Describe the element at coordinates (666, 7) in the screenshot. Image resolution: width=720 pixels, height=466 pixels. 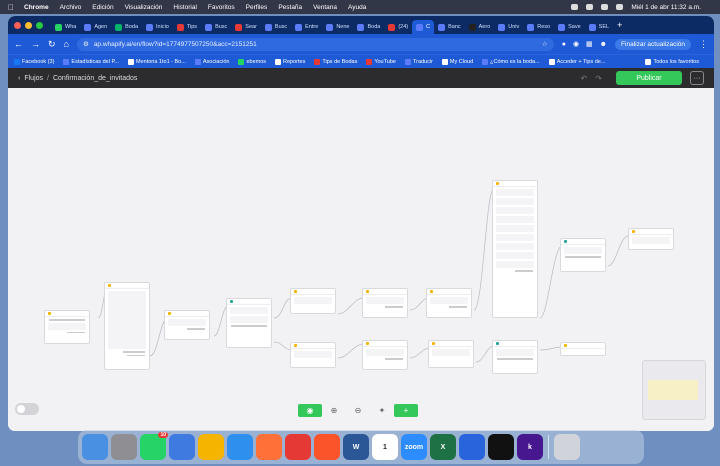
I see `clock: Miél 1 de abr 11:32 a.m.` at that location.